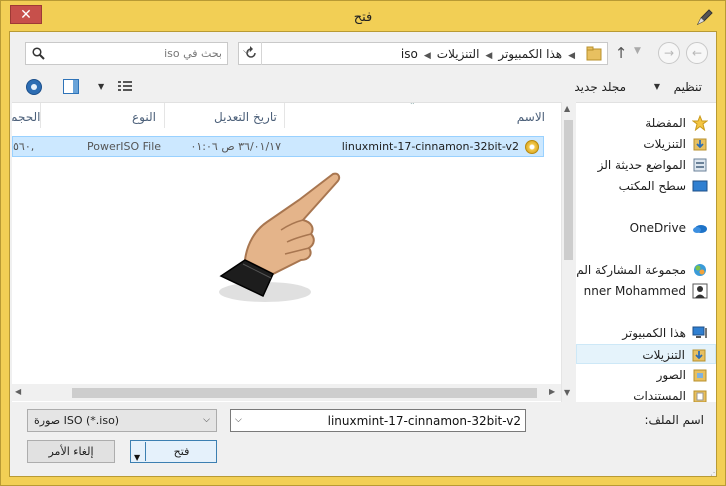 This screenshot has width=726, height=486. I want to click on file-date: ٣٦/٠١/١٧ ص ٠١:٠٦, so click(235, 146).